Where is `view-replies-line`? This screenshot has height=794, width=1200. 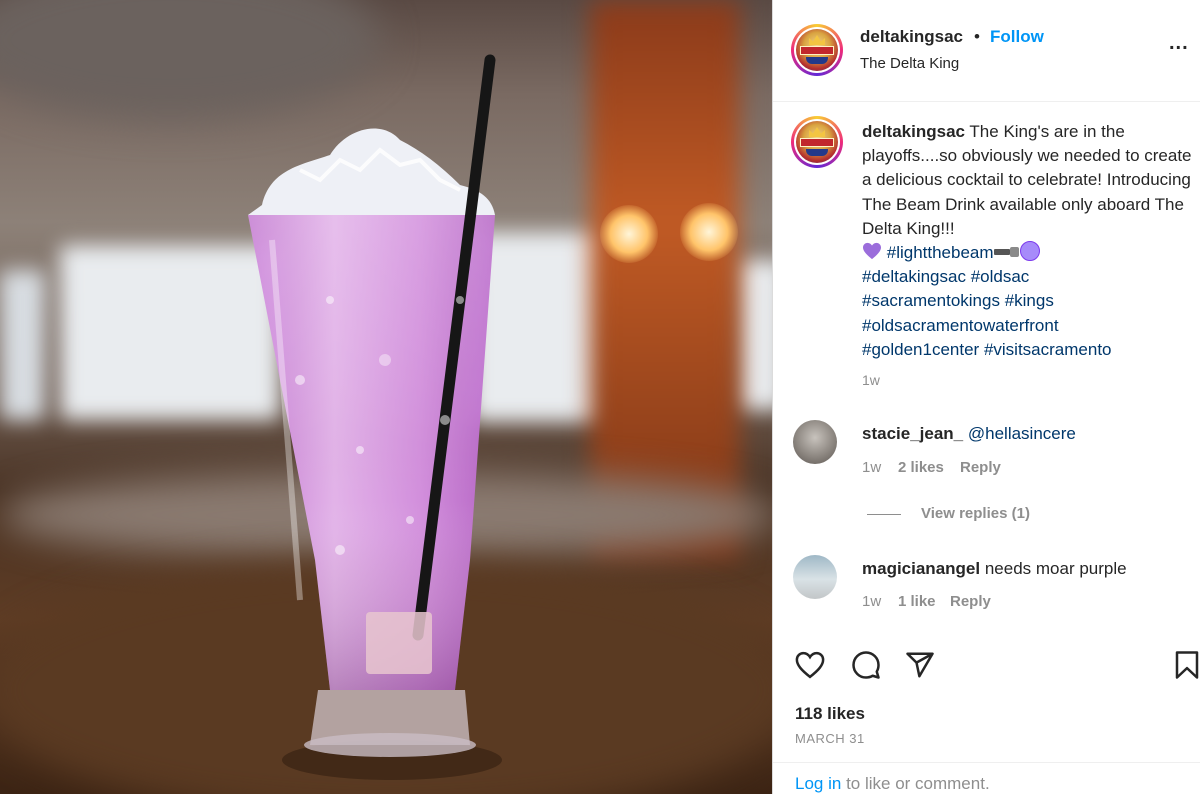
view-replies-line is located at coordinates (884, 514).